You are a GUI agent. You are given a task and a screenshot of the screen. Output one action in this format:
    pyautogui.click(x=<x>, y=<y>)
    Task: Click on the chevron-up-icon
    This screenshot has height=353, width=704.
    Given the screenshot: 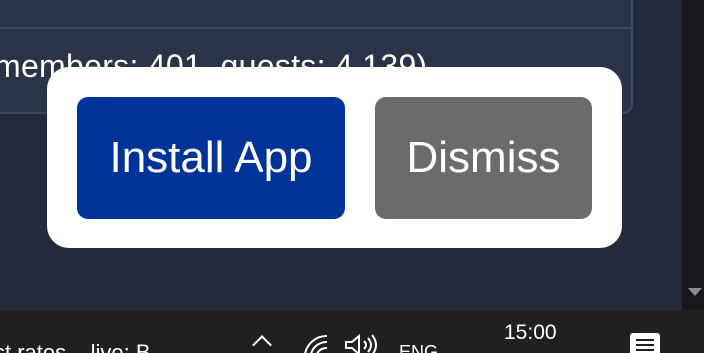 What is the action you would take?
    pyautogui.click(x=262, y=344)
    